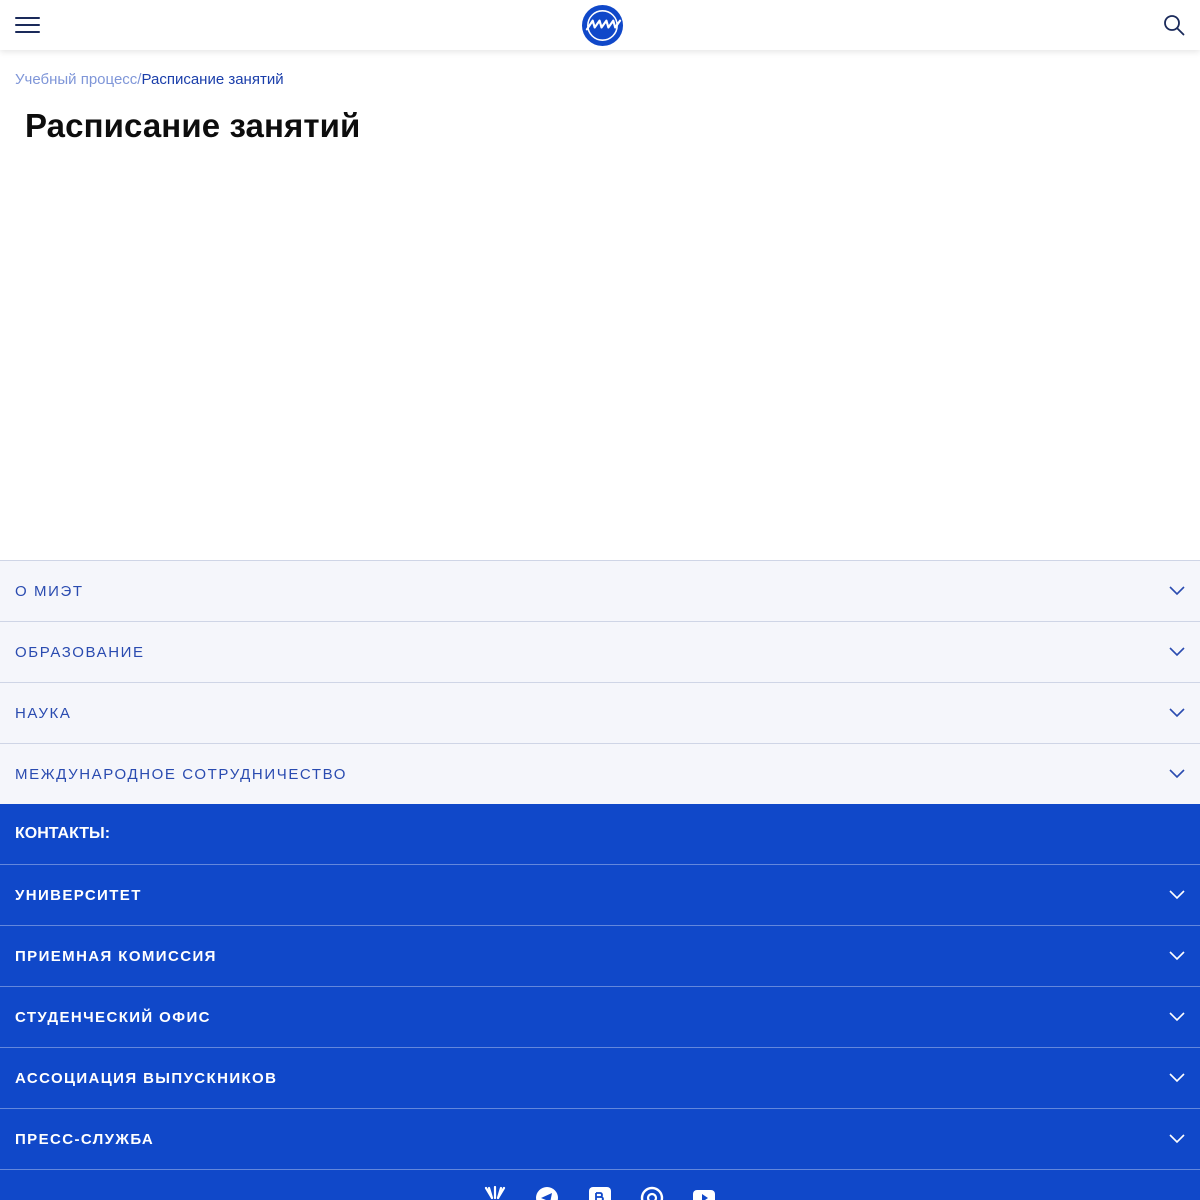 The height and width of the screenshot is (1200, 1200). Describe the element at coordinates (113, 1017) in the screenshot. I see `contact-item-label: СТУДЕНЧЕСКИЙ ОФИС` at that location.